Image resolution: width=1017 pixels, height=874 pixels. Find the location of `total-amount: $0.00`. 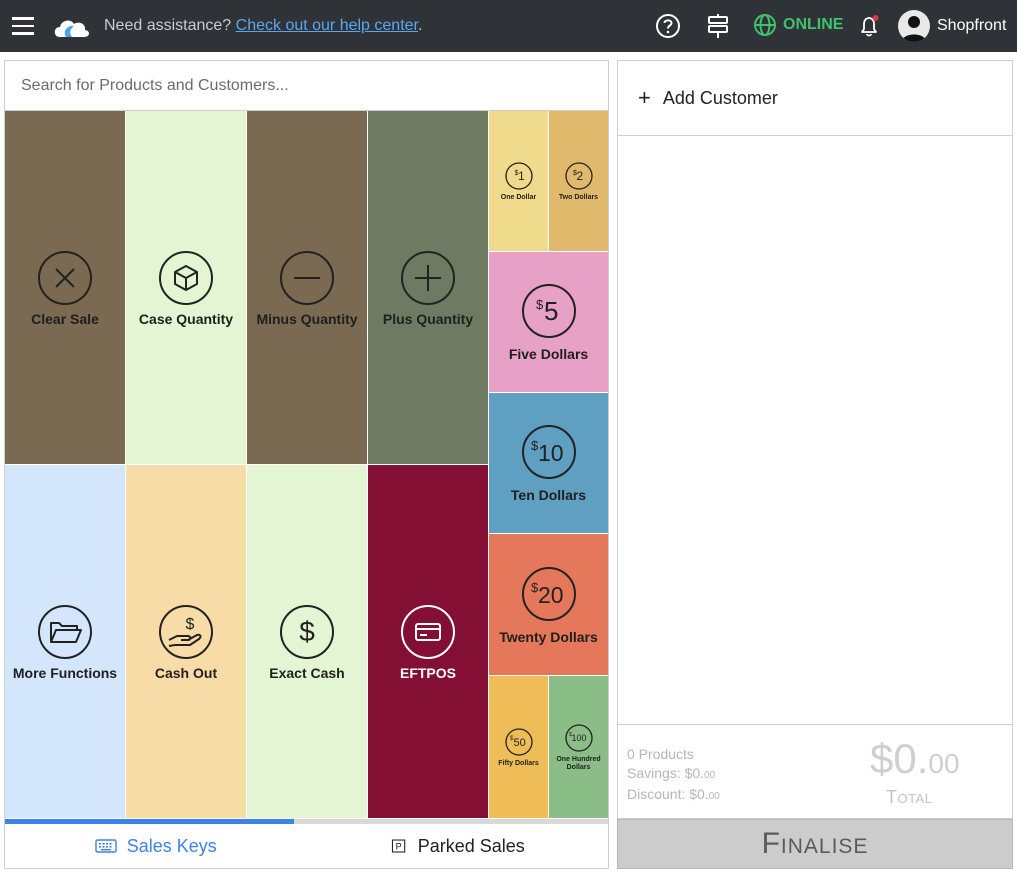

total-amount: $0.00 is located at coordinates (915, 759).